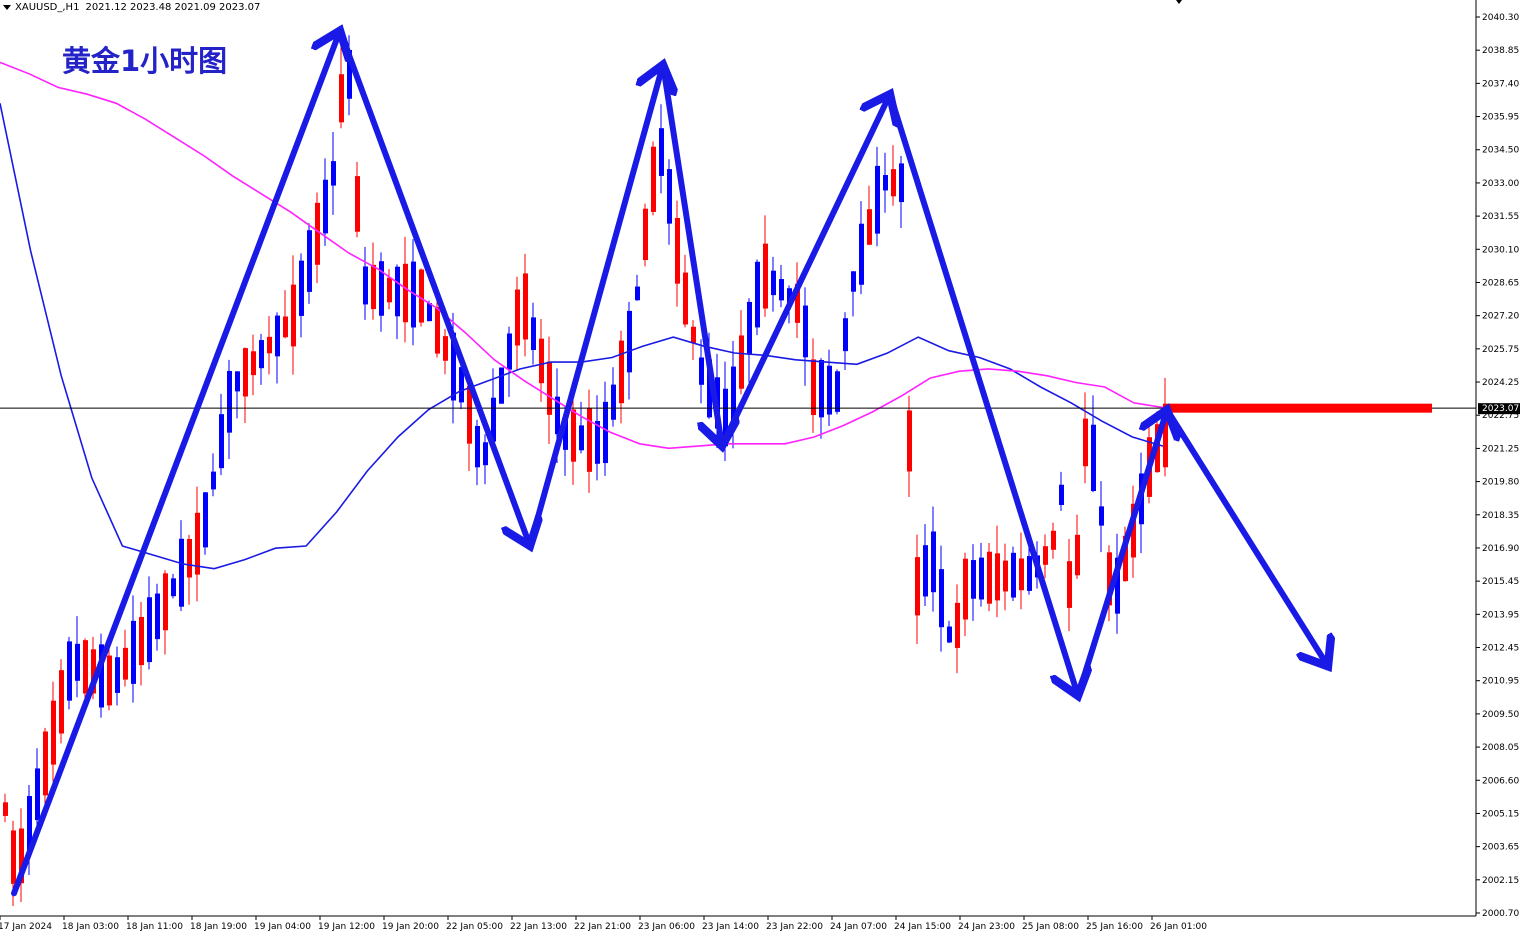 This screenshot has width=1526, height=939. Describe the element at coordinates (1500, 615) in the screenshot. I see `y-tick-label: 2013.95` at that location.